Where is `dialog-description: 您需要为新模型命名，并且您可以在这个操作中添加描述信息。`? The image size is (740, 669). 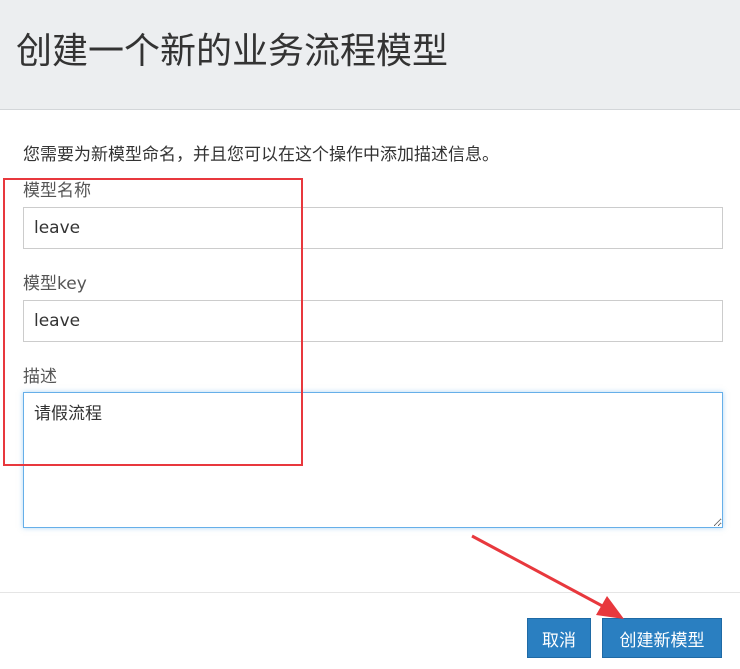
dialog-description: 您需要为新模型命名，并且您可以在这个操作中添加描述信息。 is located at coordinates (261, 155).